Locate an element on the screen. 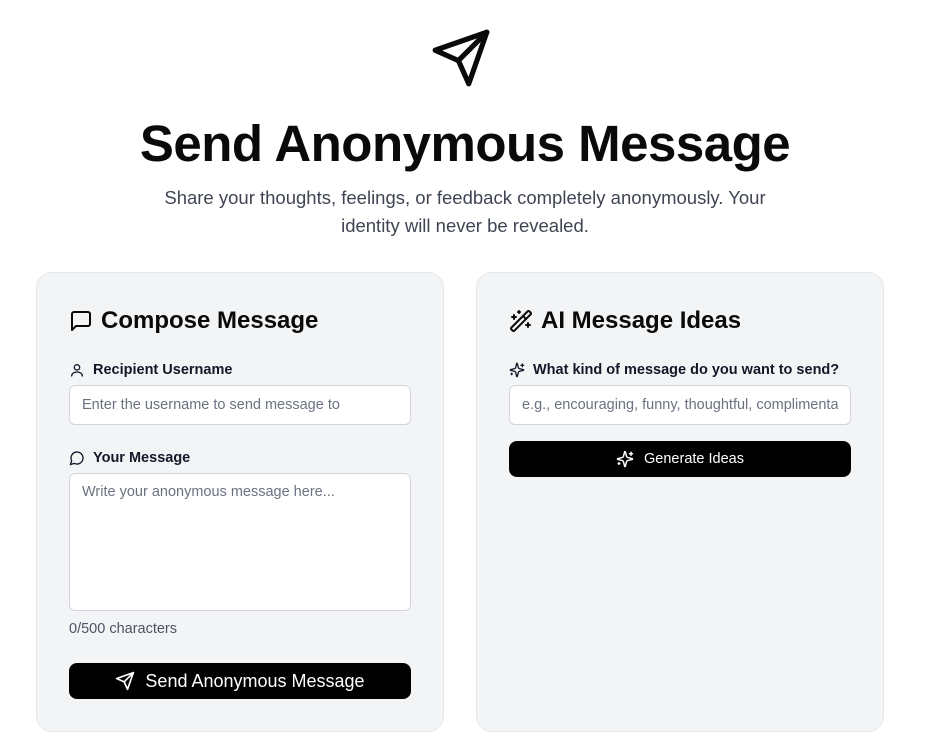 This screenshot has height=748, width=930. character-count: 0/500 characters is located at coordinates (123, 629).